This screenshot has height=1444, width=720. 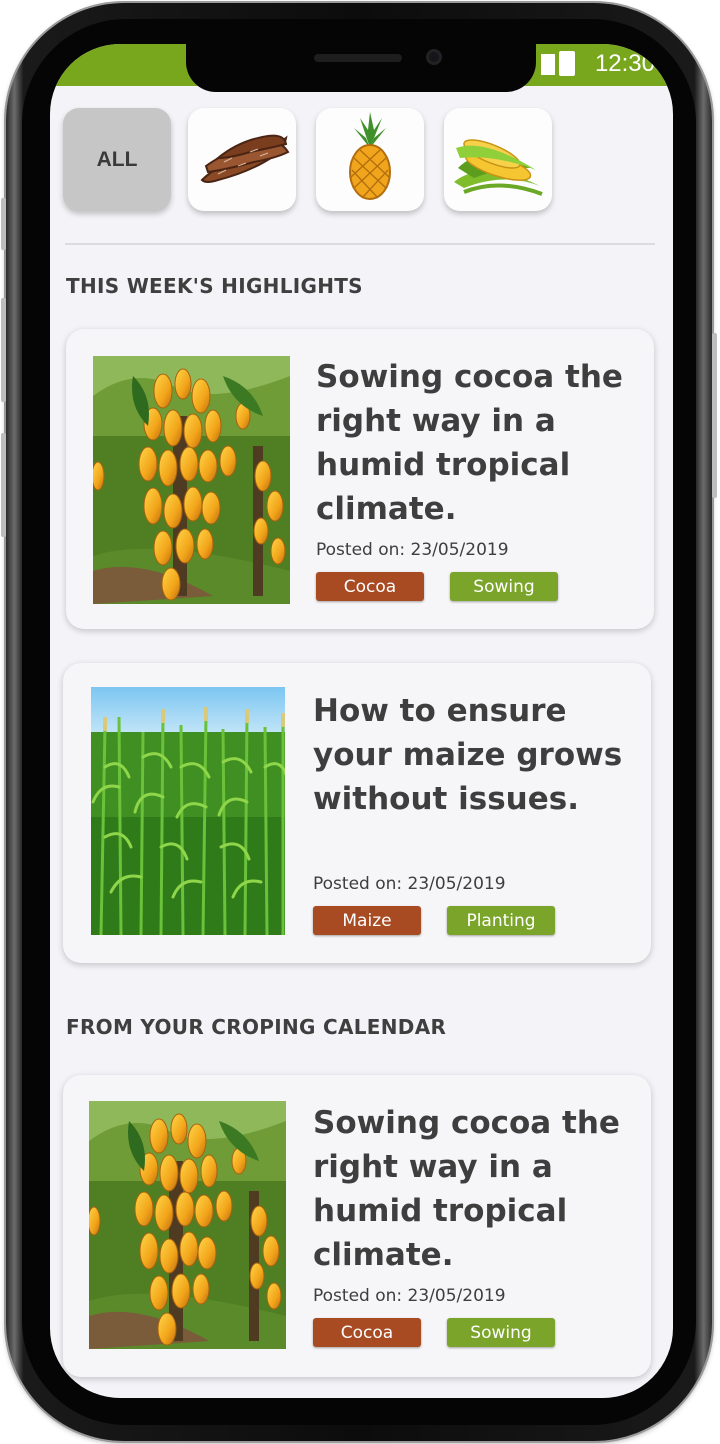 I want to click on calendar-section-title: FROM YOUR CROPING CALENDAR, so click(x=256, y=1027).